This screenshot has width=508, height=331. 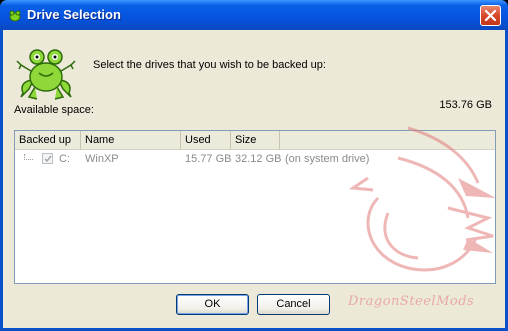 What do you see at coordinates (131, 140) in the screenshot?
I see `column-header-name: Name` at bounding box center [131, 140].